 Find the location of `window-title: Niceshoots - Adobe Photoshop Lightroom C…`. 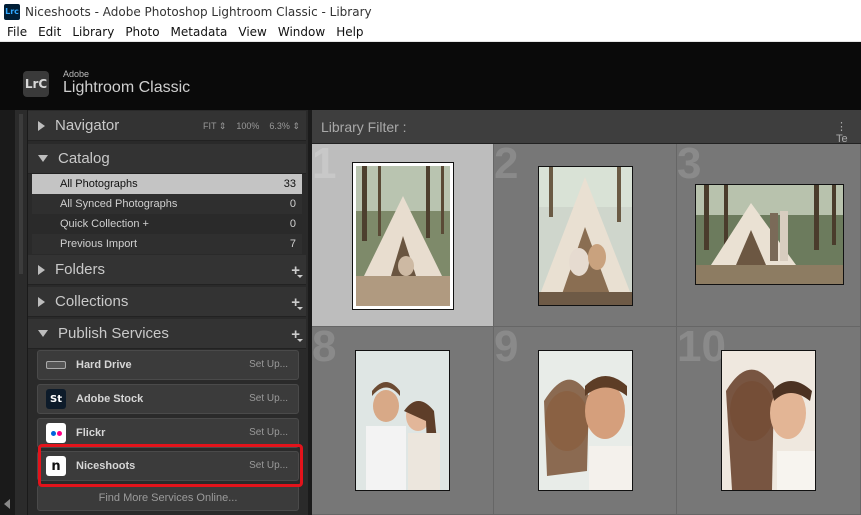

window-title: Niceshoots - Adobe Photoshop Lightroom C… is located at coordinates (198, 11).